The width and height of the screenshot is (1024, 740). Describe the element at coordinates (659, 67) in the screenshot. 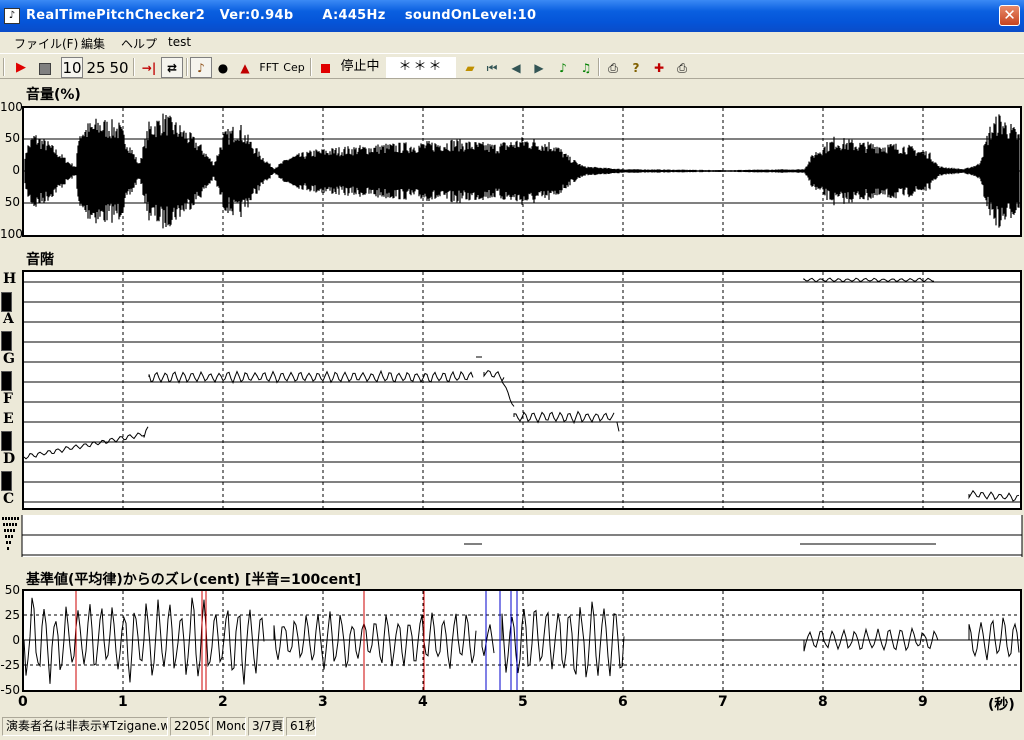

I see `marker-icon: ✚` at that location.